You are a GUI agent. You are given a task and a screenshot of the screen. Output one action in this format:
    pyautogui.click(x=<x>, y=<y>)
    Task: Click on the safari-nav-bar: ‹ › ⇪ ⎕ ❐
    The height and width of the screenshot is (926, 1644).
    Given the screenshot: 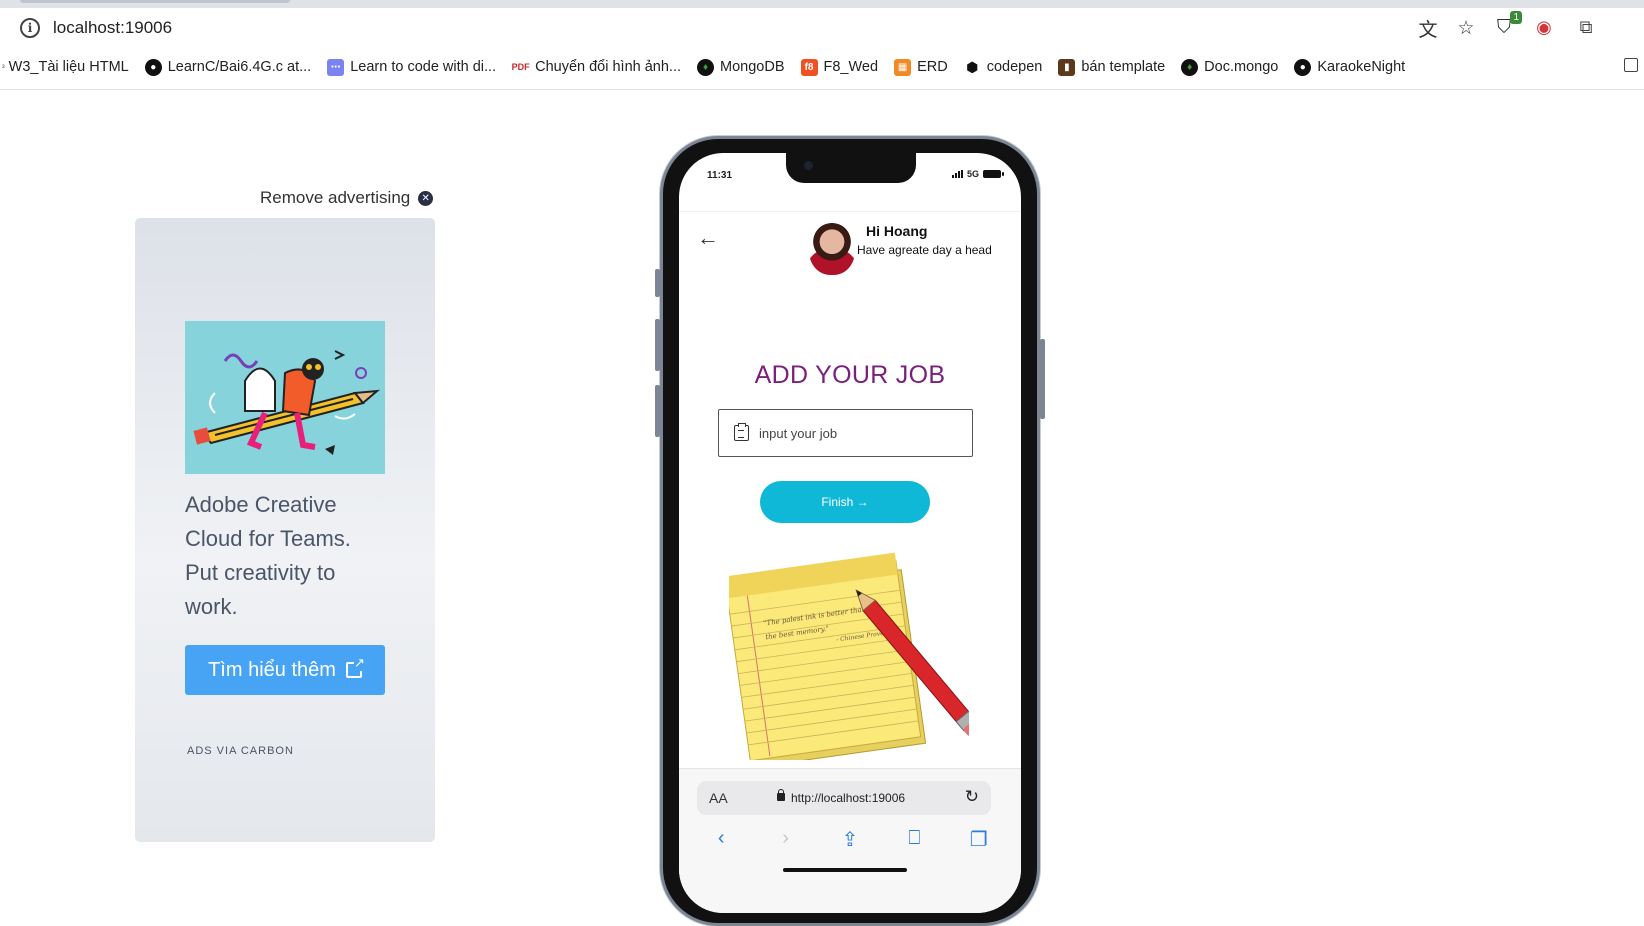 What is the action you would take?
    pyautogui.click(x=850, y=839)
    